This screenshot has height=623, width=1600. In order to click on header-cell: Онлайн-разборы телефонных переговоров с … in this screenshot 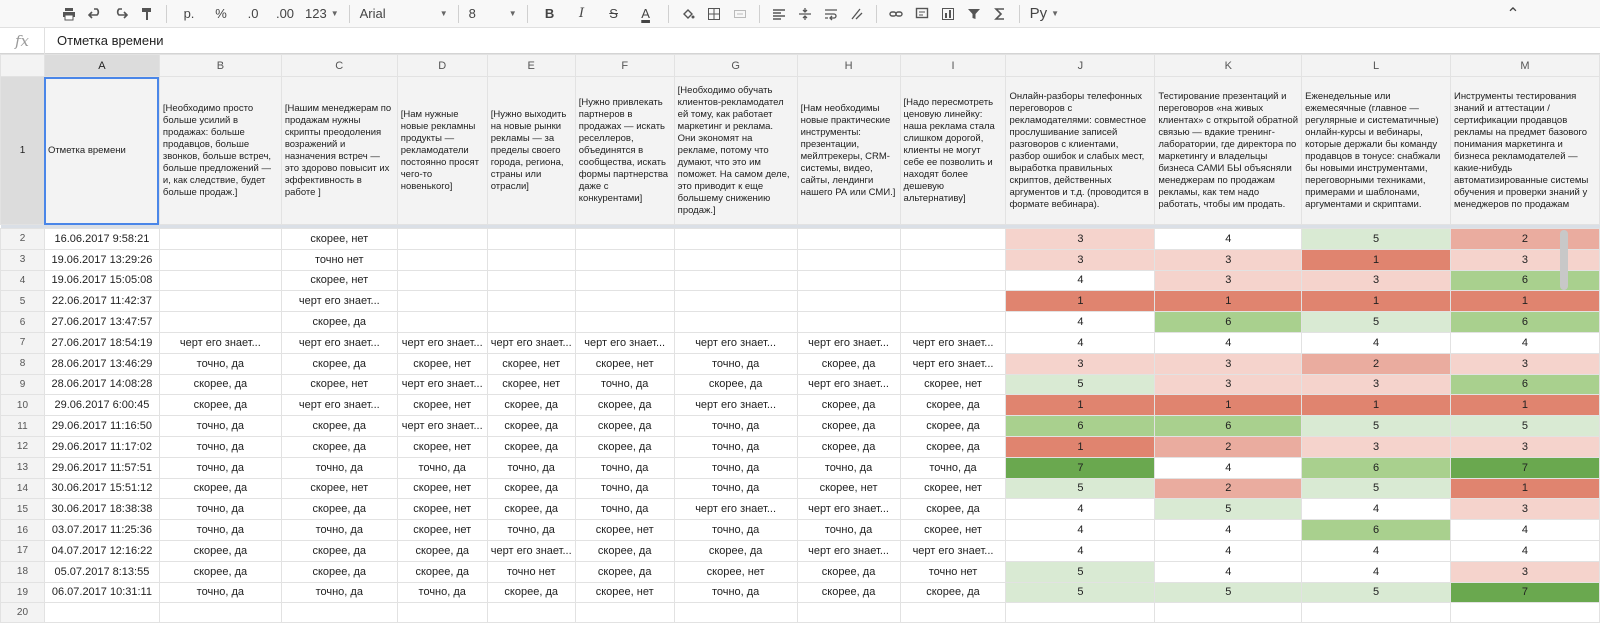, I will do `click(1080, 150)`.